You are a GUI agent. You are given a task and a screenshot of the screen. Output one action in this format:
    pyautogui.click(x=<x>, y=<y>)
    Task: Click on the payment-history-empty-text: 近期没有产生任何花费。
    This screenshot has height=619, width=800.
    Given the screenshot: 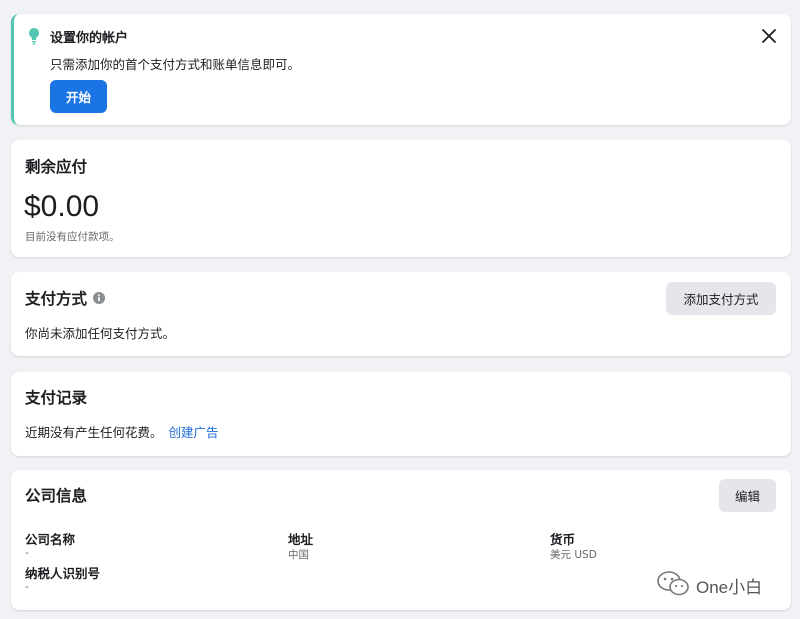 What is the action you would take?
    pyautogui.click(x=94, y=432)
    